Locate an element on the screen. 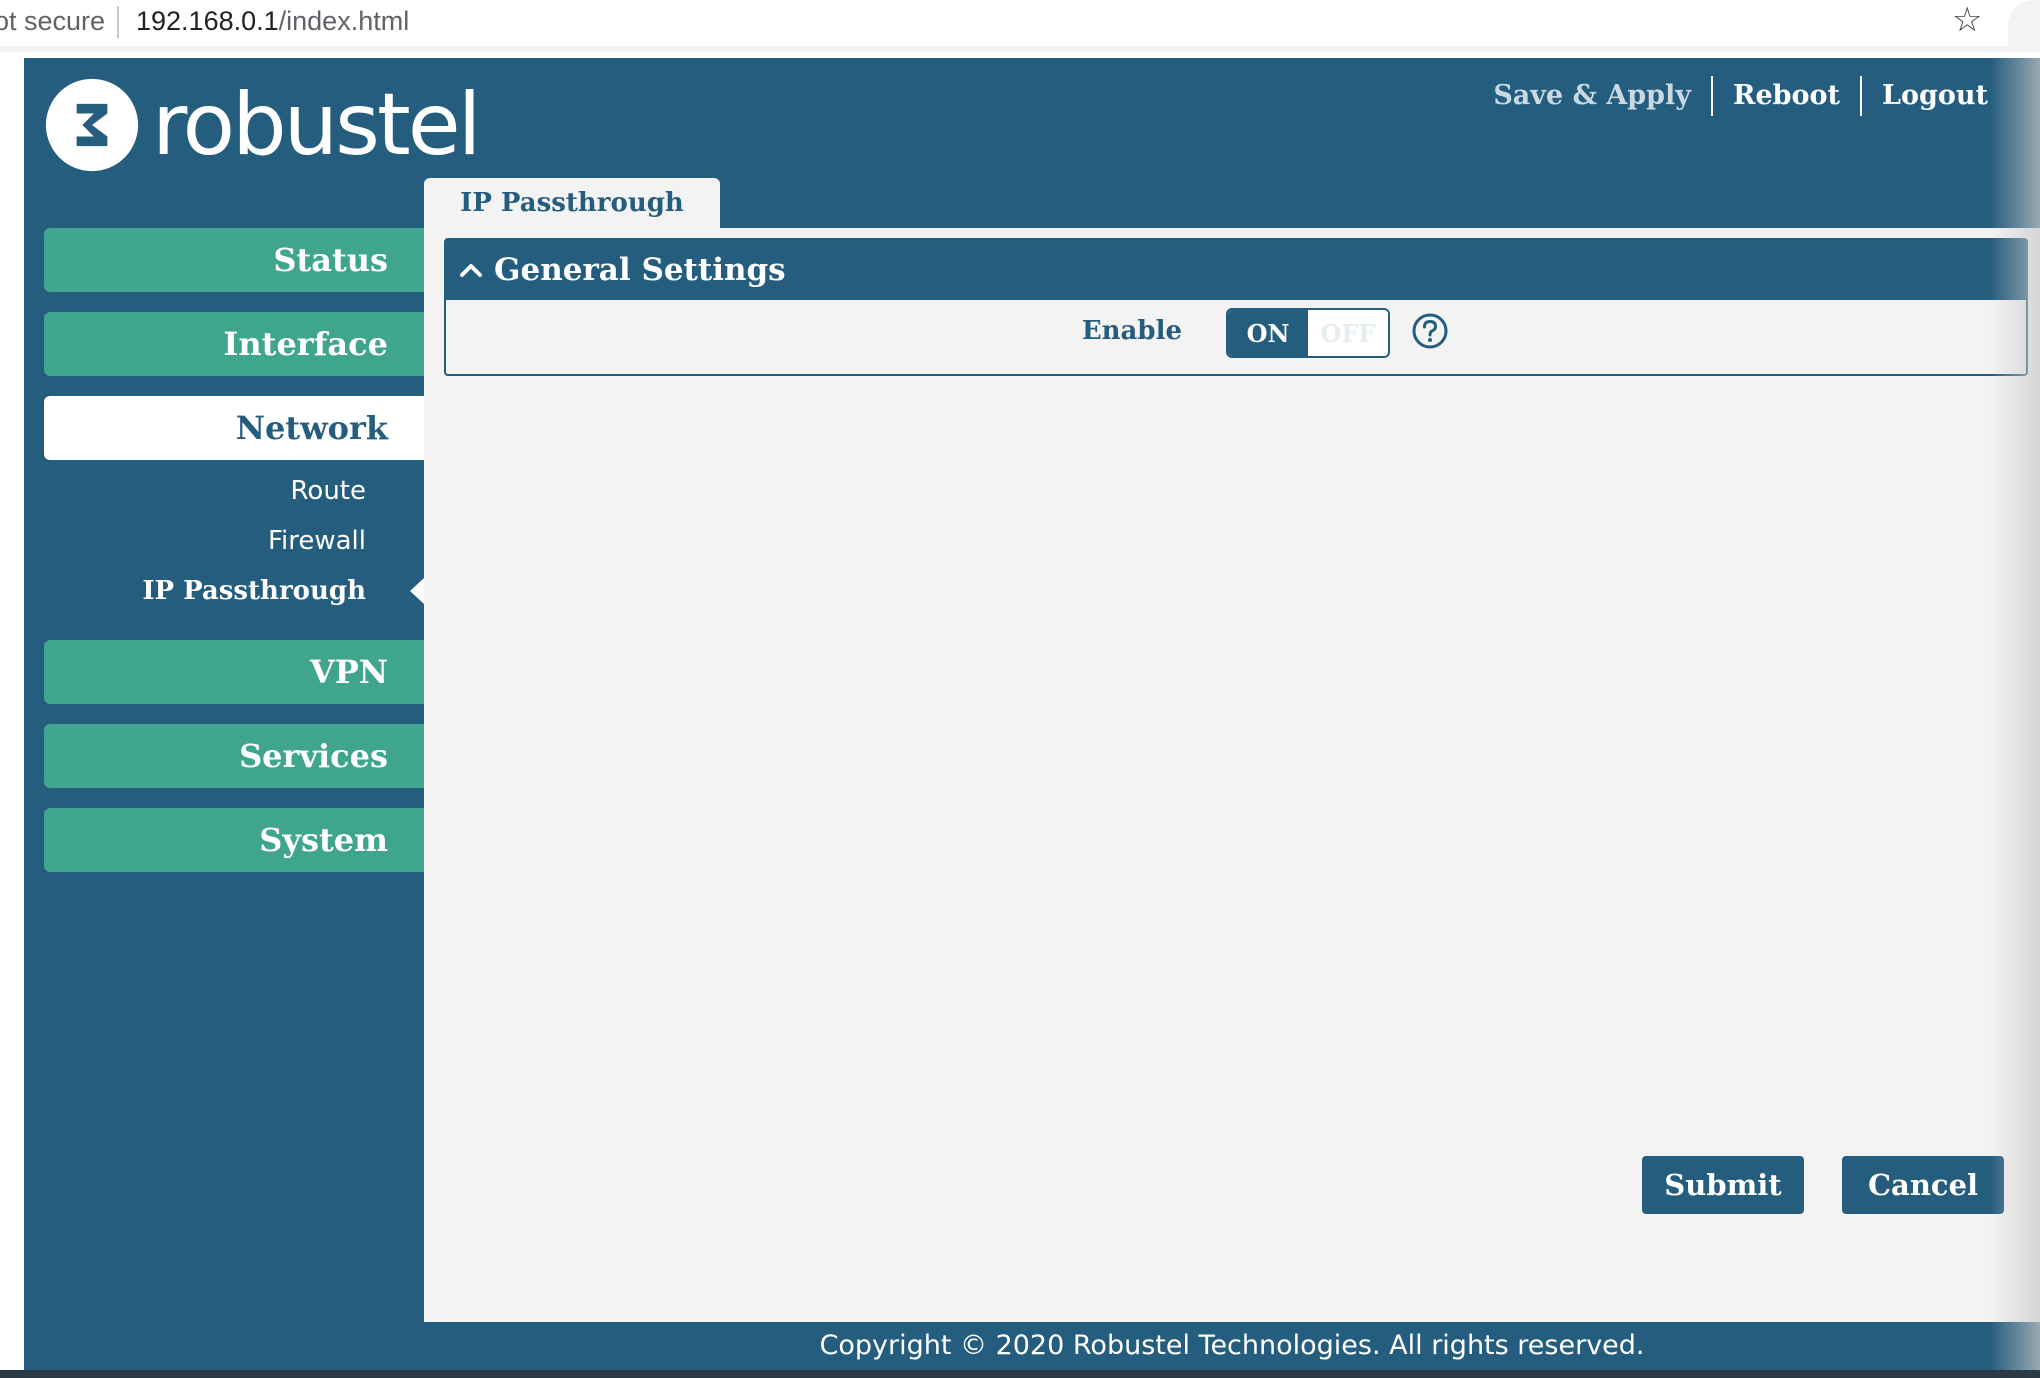 The image size is (2040, 1378). brand-logo: robustel is located at coordinates (263, 125).